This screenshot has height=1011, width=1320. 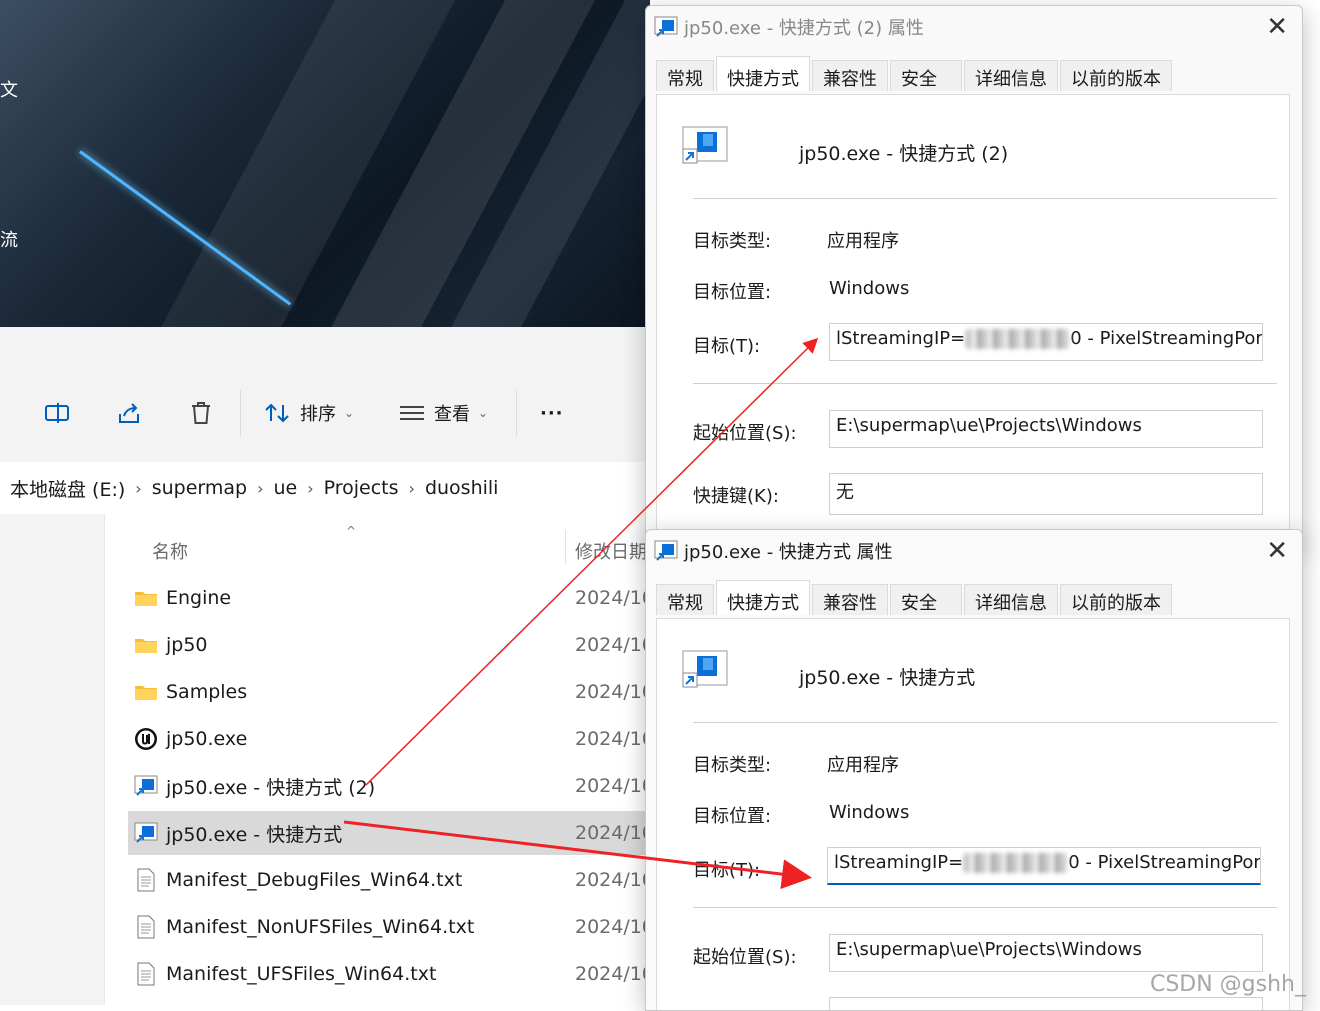 What do you see at coordinates (199, 598) in the screenshot?
I see `file-name: Engine` at bounding box center [199, 598].